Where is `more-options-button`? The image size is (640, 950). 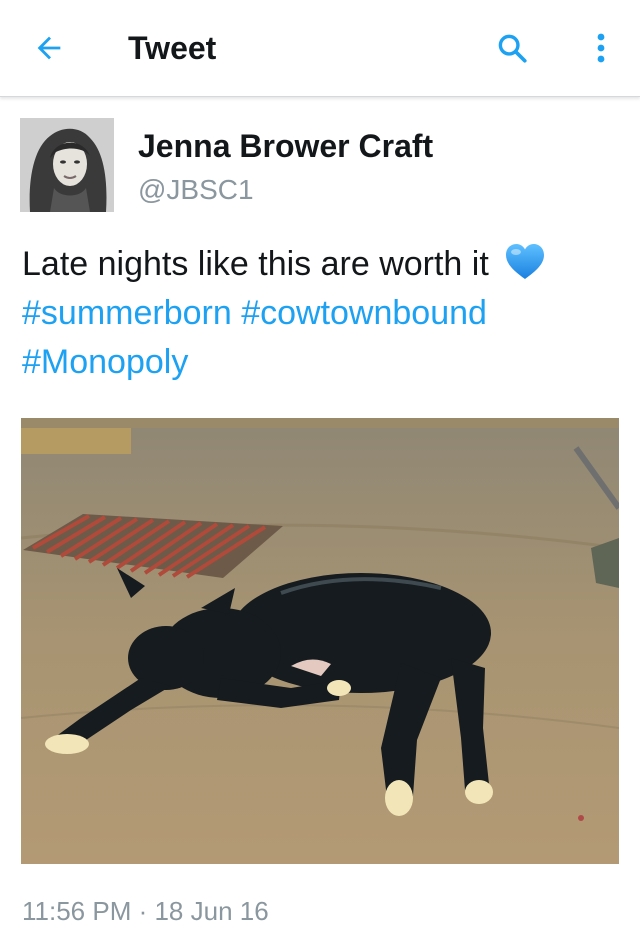
more-options-button is located at coordinates (601, 48).